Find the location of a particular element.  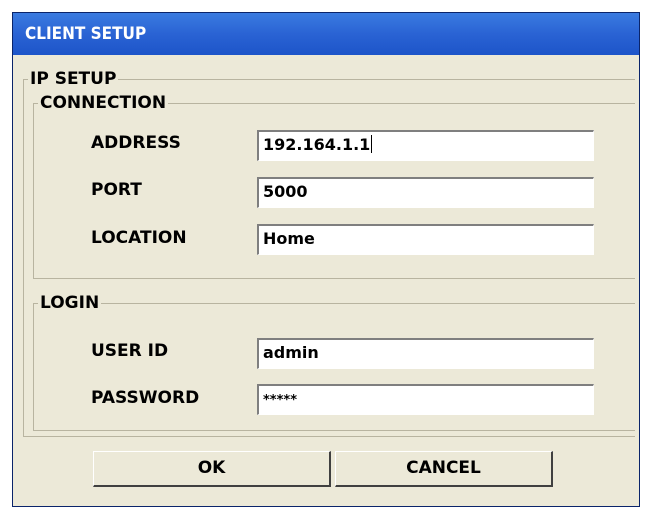

ok-button: OK is located at coordinates (212, 469).